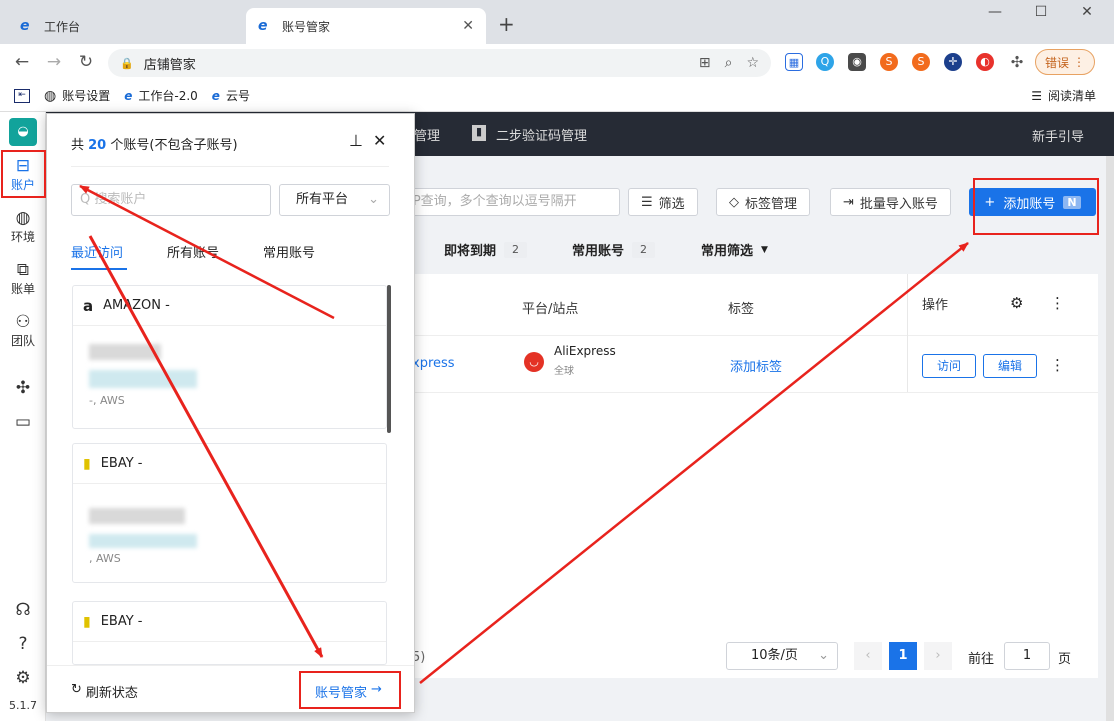 This screenshot has height=721, width=1114. I want to click on aliexpress-logo-icon: ◡, so click(534, 362).